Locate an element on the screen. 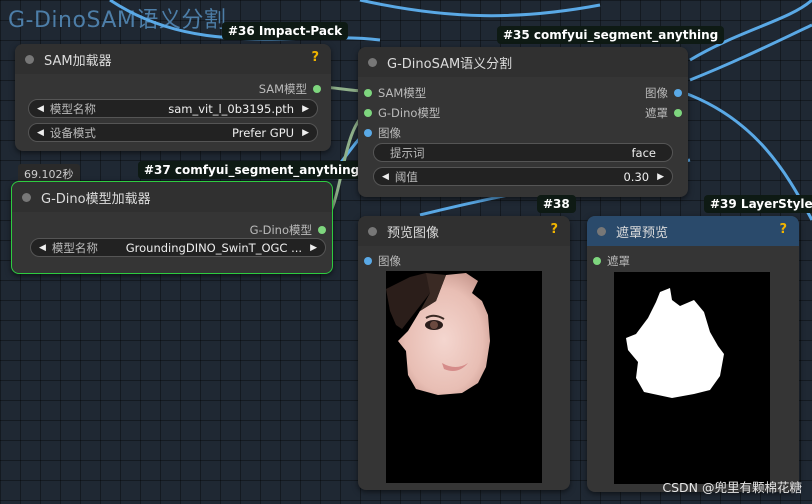  input-slot-mask: 遮罩 is located at coordinates (611, 261).